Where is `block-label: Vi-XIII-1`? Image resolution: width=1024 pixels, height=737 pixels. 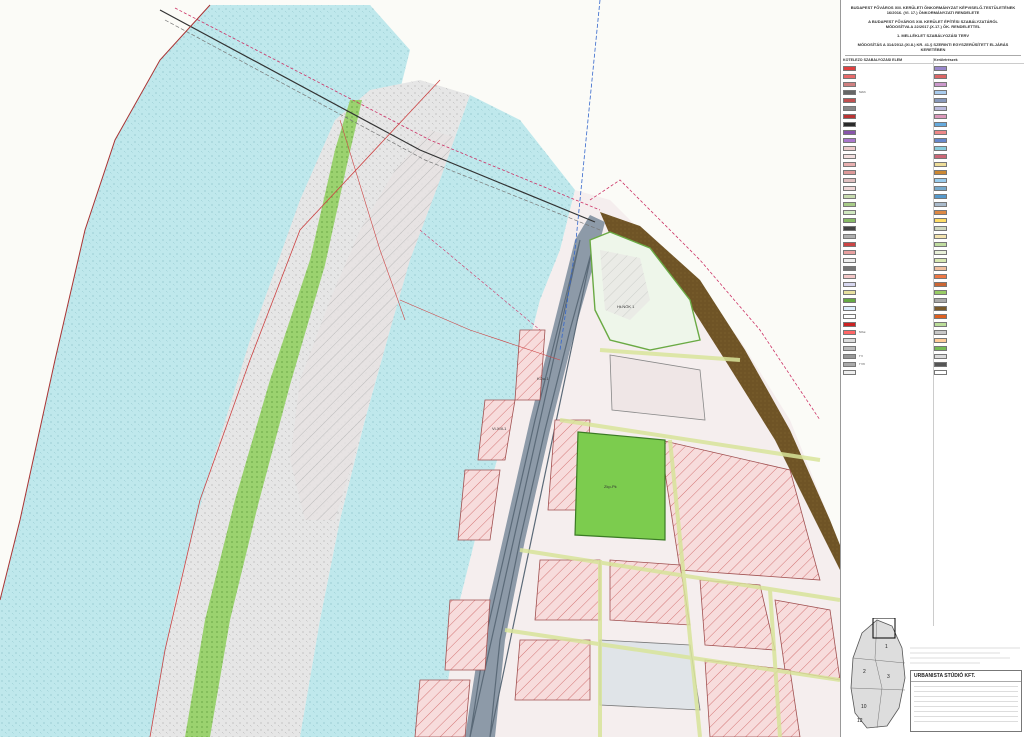 block-label: Vi-XIII-1 is located at coordinates (499, 428).